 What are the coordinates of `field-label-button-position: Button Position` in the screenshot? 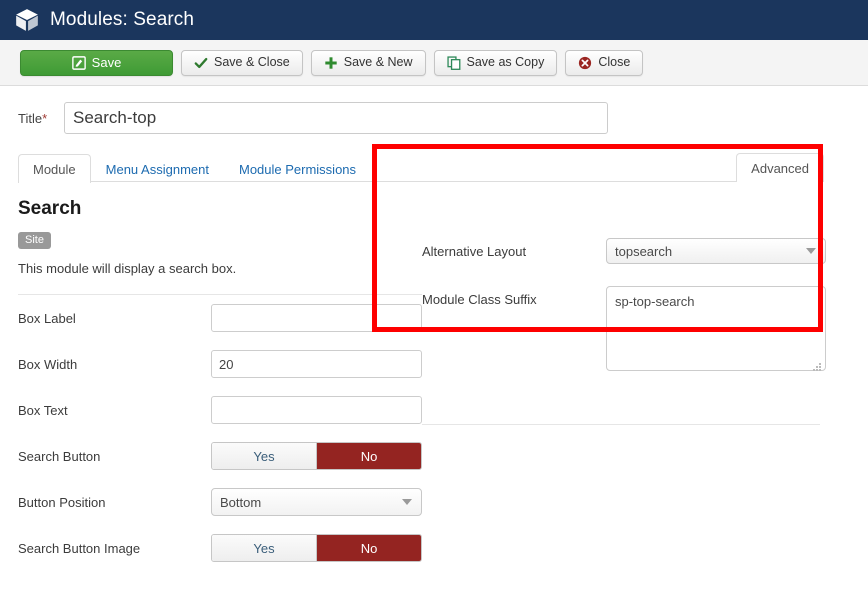 It's located at (62, 502).